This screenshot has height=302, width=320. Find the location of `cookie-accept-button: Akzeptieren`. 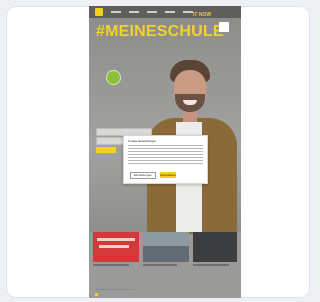

cookie-accept-button: Akzeptieren is located at coordinates (168, 175).